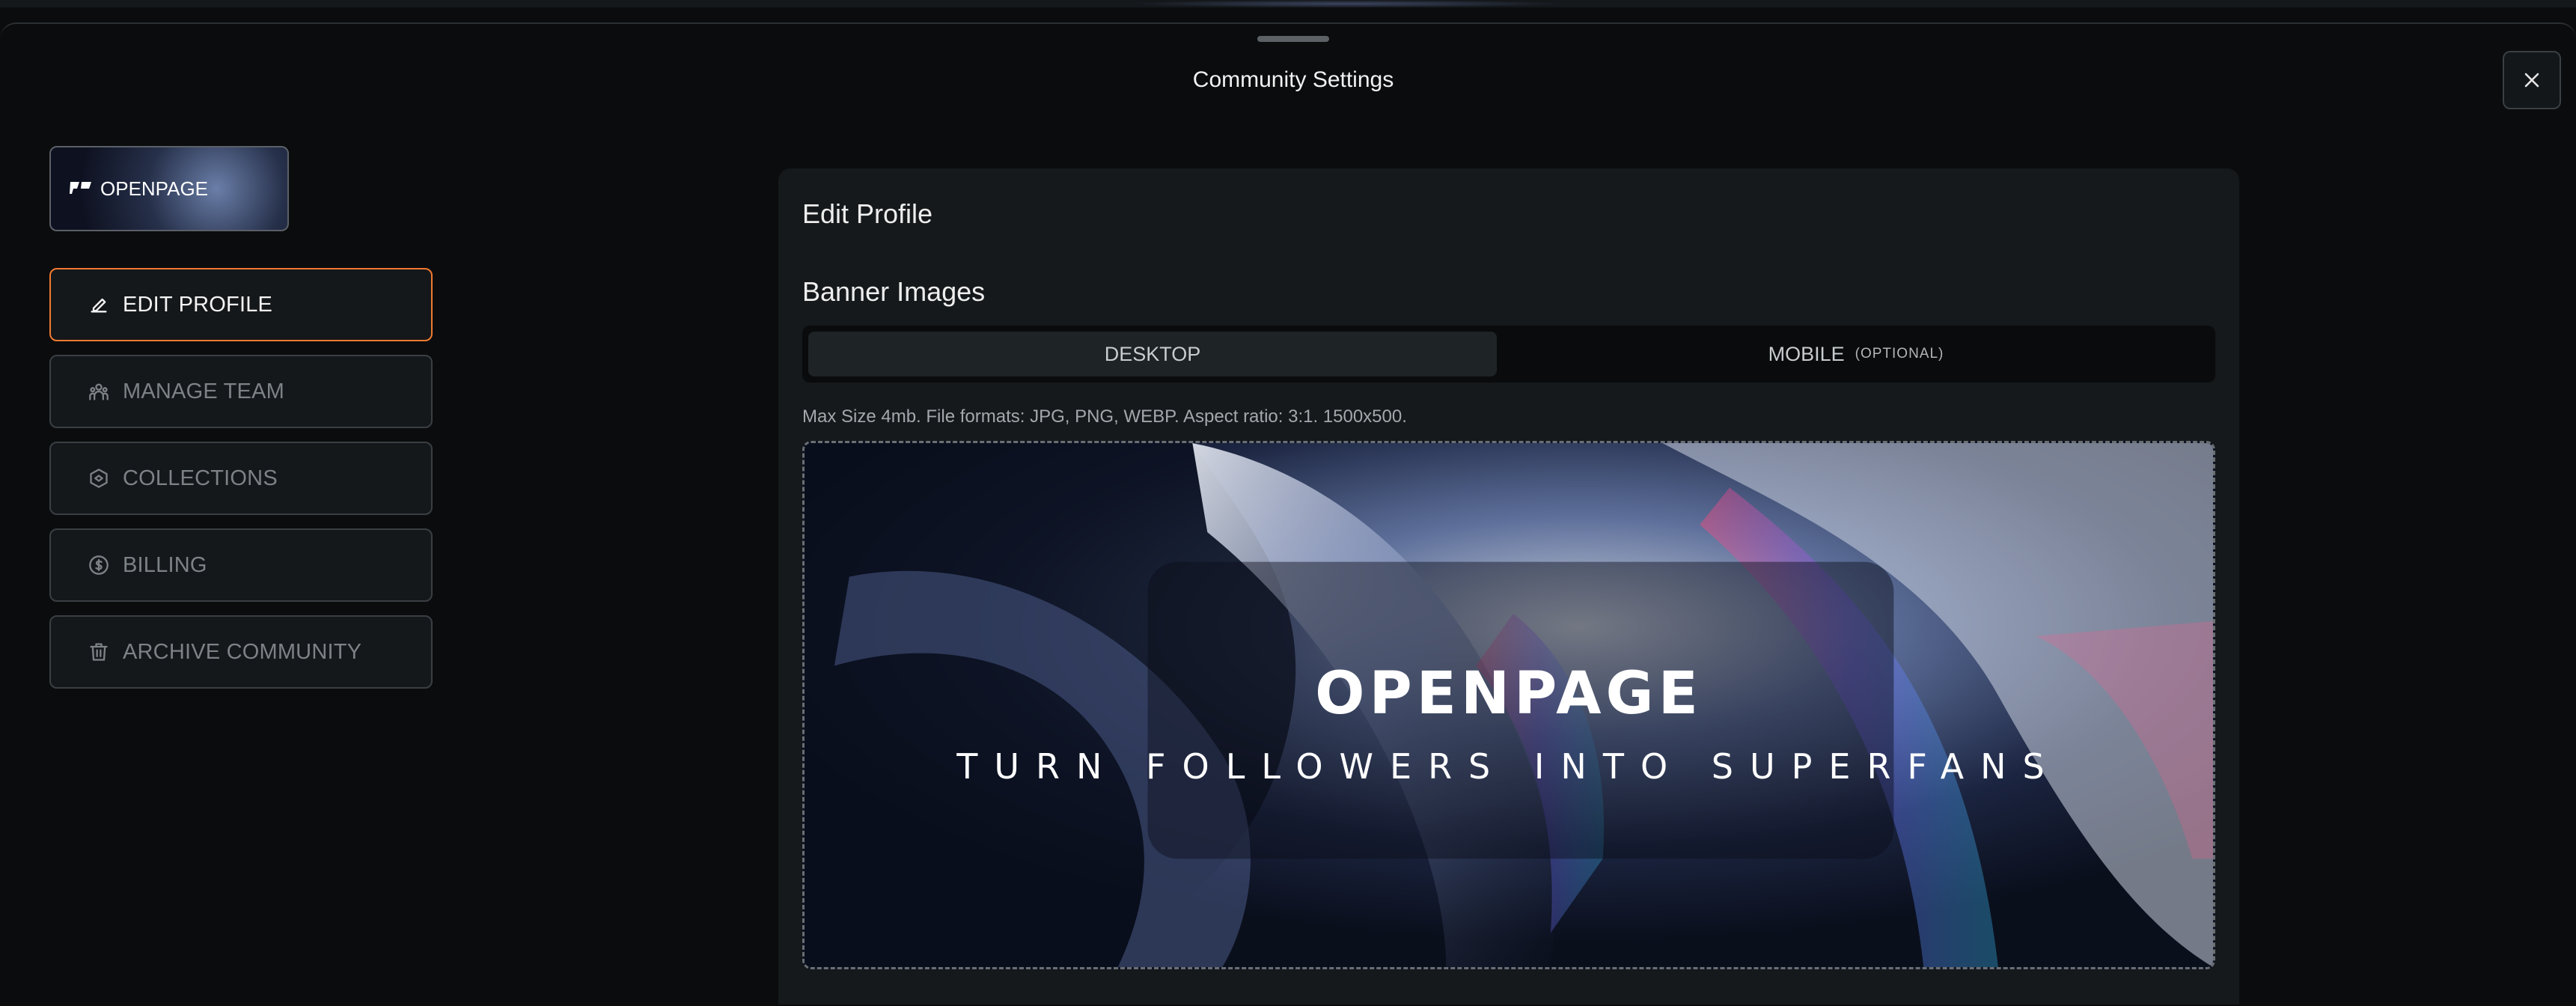  What do you see at coordinates (894, 291) in the screenshot?
I see `banner-images-heading: Banner Images` at bounding box center [894, 291].